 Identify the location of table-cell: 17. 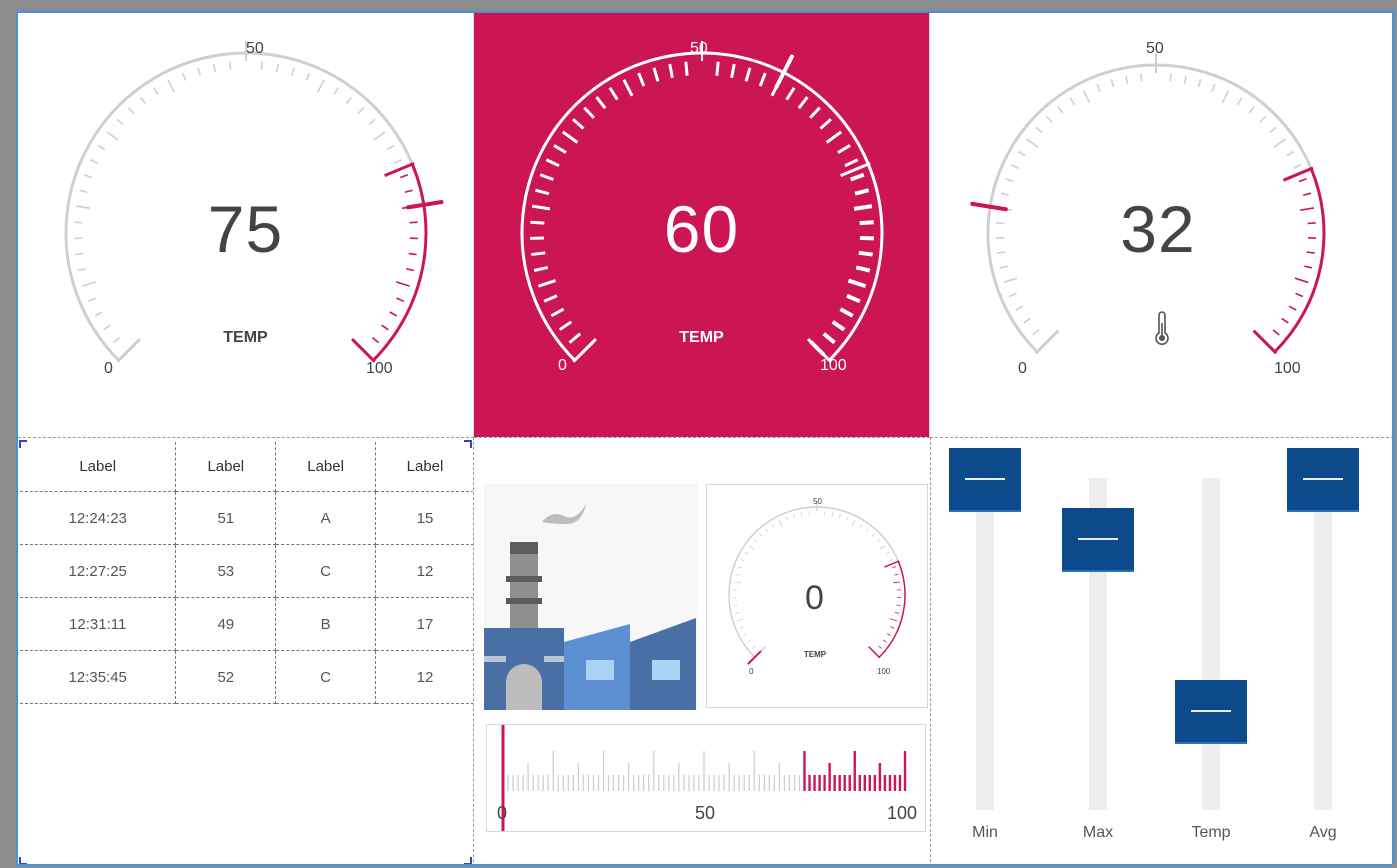
(423, 624).